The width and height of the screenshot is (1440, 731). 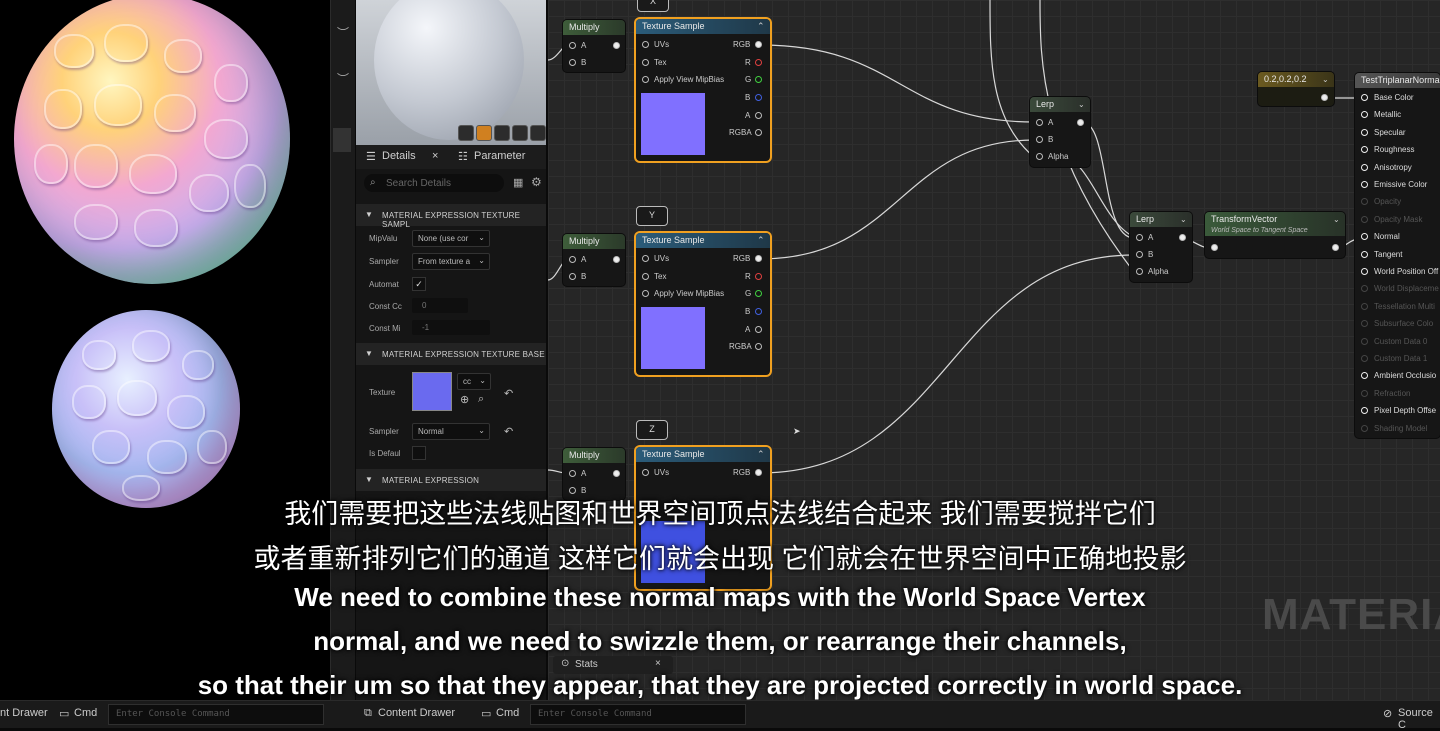 What do you see at coordinates (1397, 80) in the screenshot?
I see `node-title: TestTriplanarNorma` at bounding box center [1397, 80].